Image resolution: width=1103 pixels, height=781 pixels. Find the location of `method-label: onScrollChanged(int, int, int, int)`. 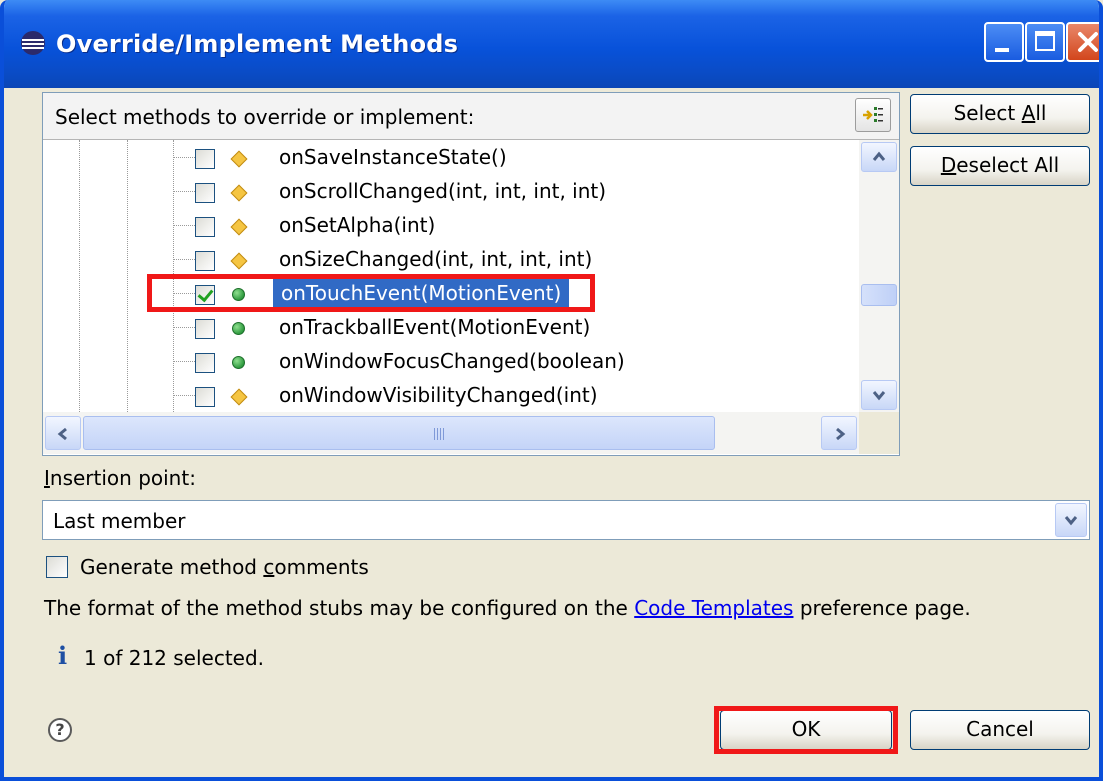

method-label: onScrollChanged(int, int, int, int) is located at coordinates (443, 191).